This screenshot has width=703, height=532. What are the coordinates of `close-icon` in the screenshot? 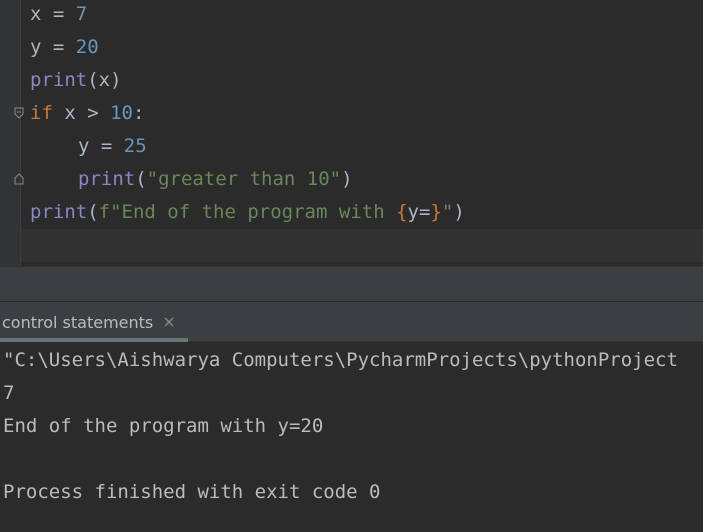 It's located at (169, 322).